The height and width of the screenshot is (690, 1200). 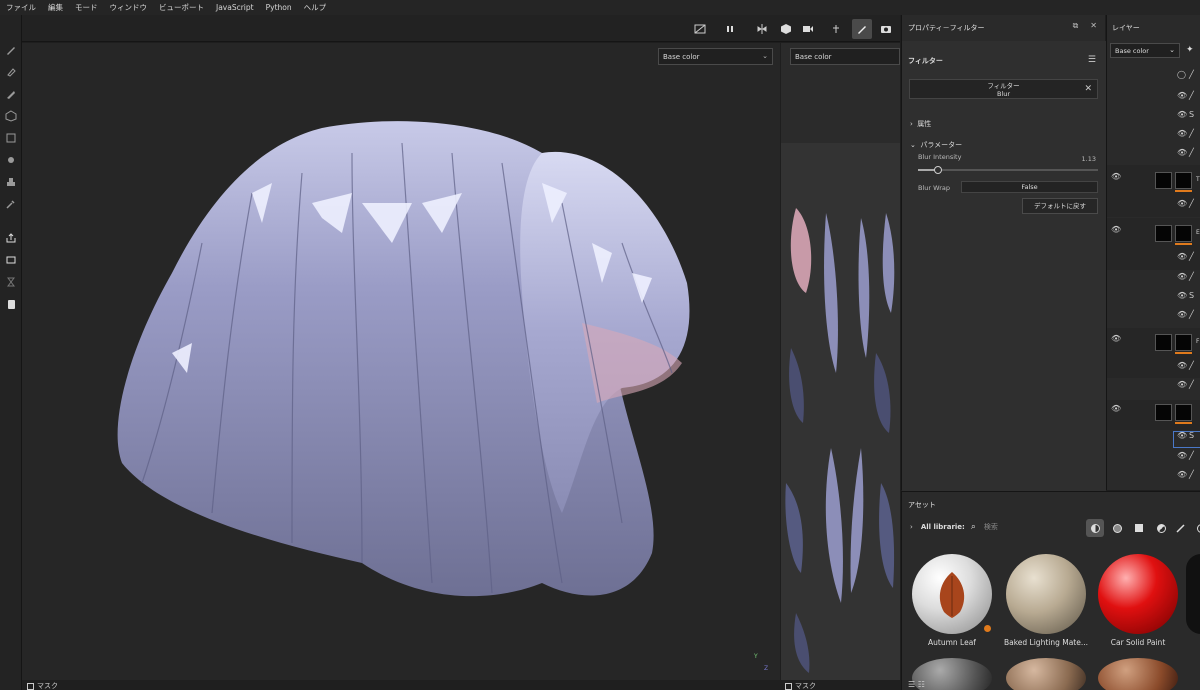 What do you see at coordinates (886, 29) in the screenshot?
I see `screenshot-camera-icon` at bounding box center [886, 29].